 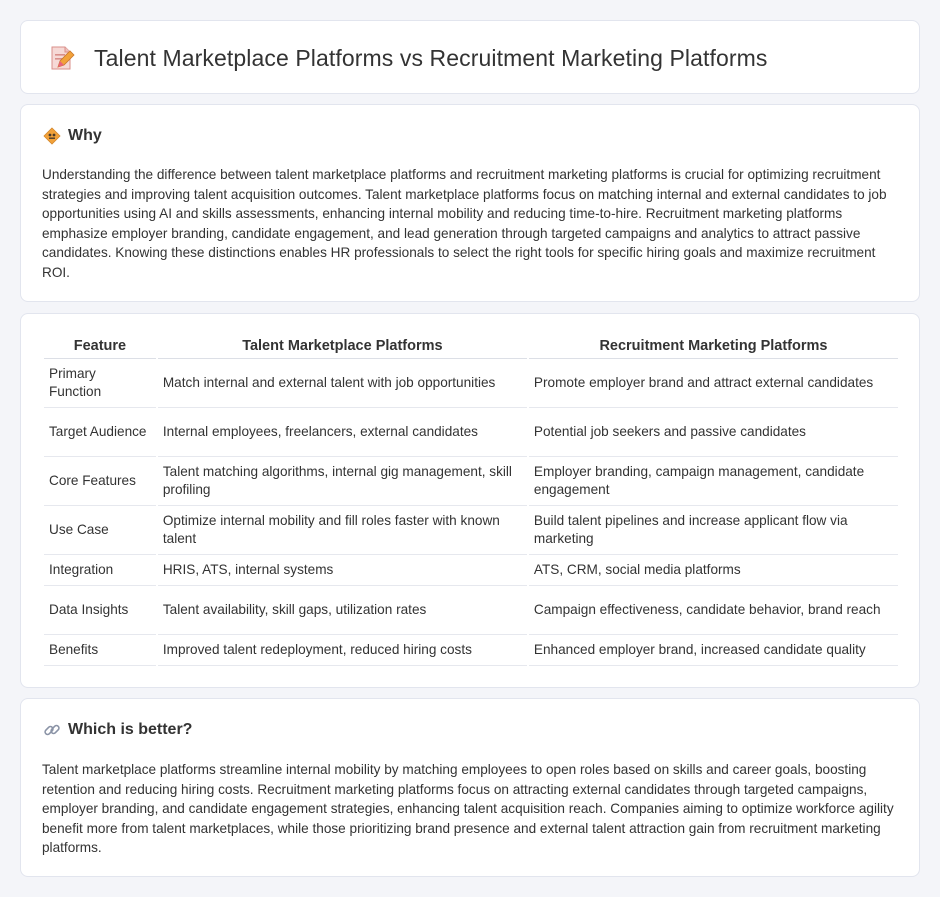 I want to click on feature-cell: Data Insights, so click(x=100, y=610).